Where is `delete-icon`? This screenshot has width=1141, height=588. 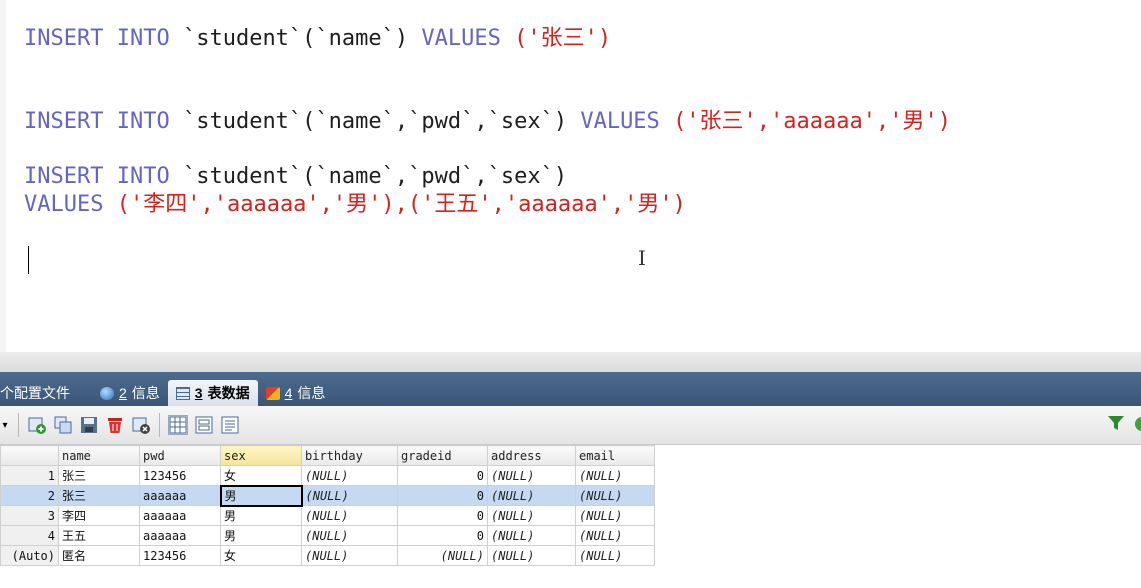
delete-icon is located at coordinates (115, 425).